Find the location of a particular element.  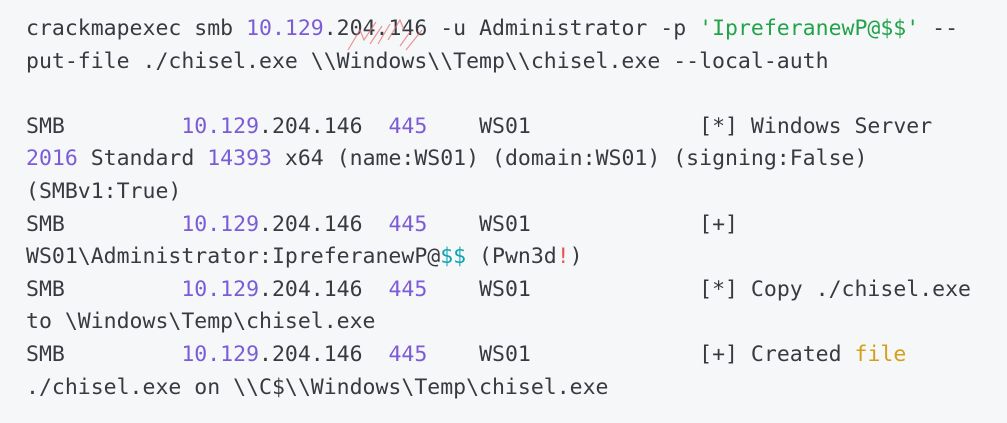

output-row-1-cont-2: (SMBv1:True) is located at coordinates (104, 191).